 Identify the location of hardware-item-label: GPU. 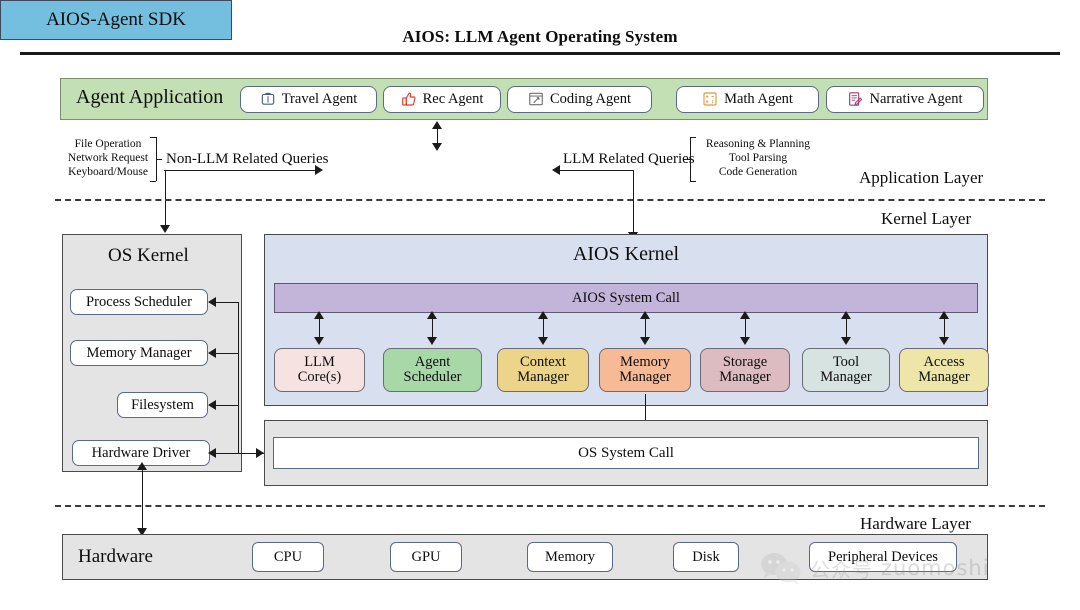
(426, 556).